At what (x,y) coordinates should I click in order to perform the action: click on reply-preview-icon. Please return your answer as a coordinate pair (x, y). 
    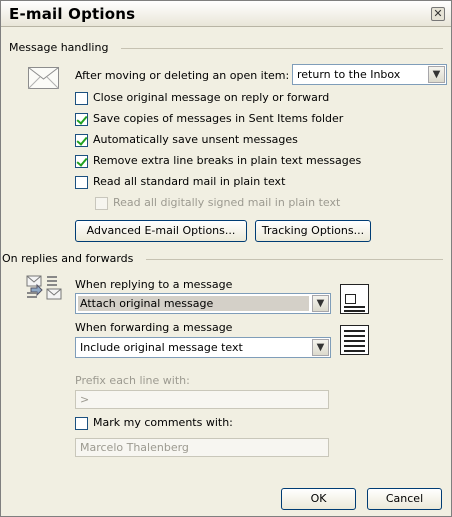
    Looking at the image, I should click on (354, 299).